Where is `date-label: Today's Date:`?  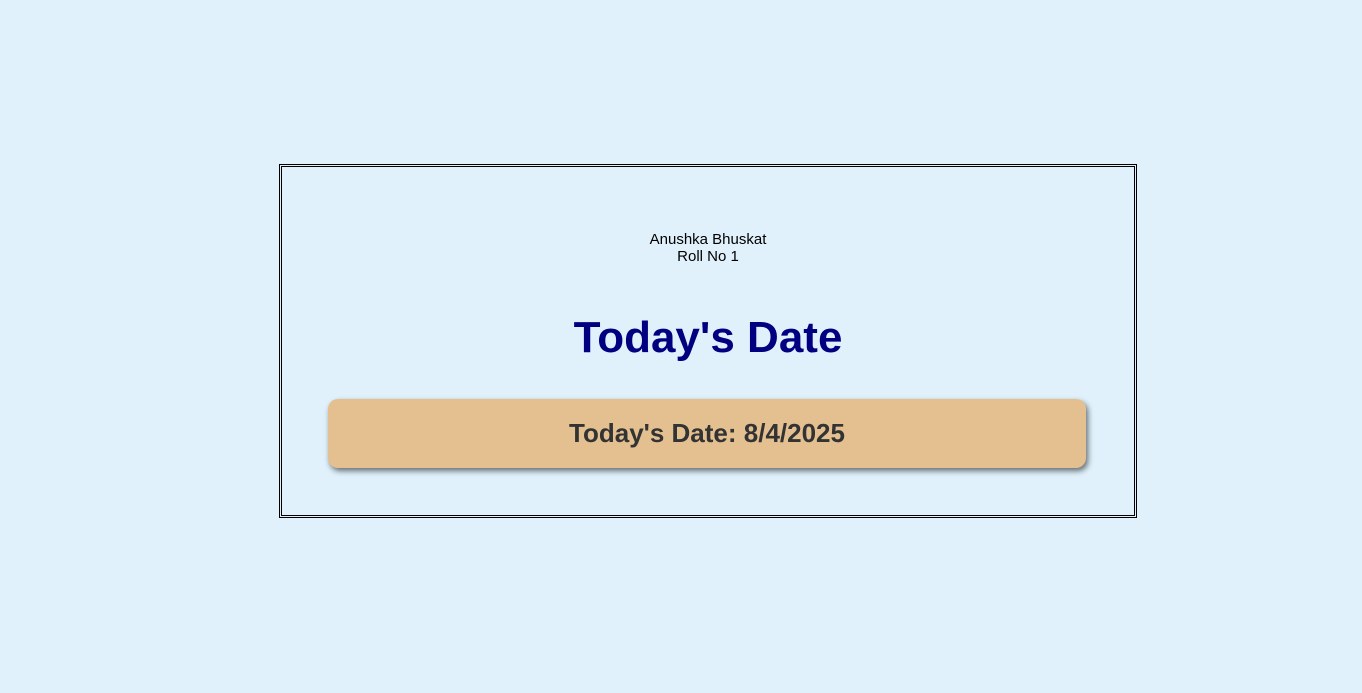
date-label: Today's Date: is located at coordinates (653, 433).